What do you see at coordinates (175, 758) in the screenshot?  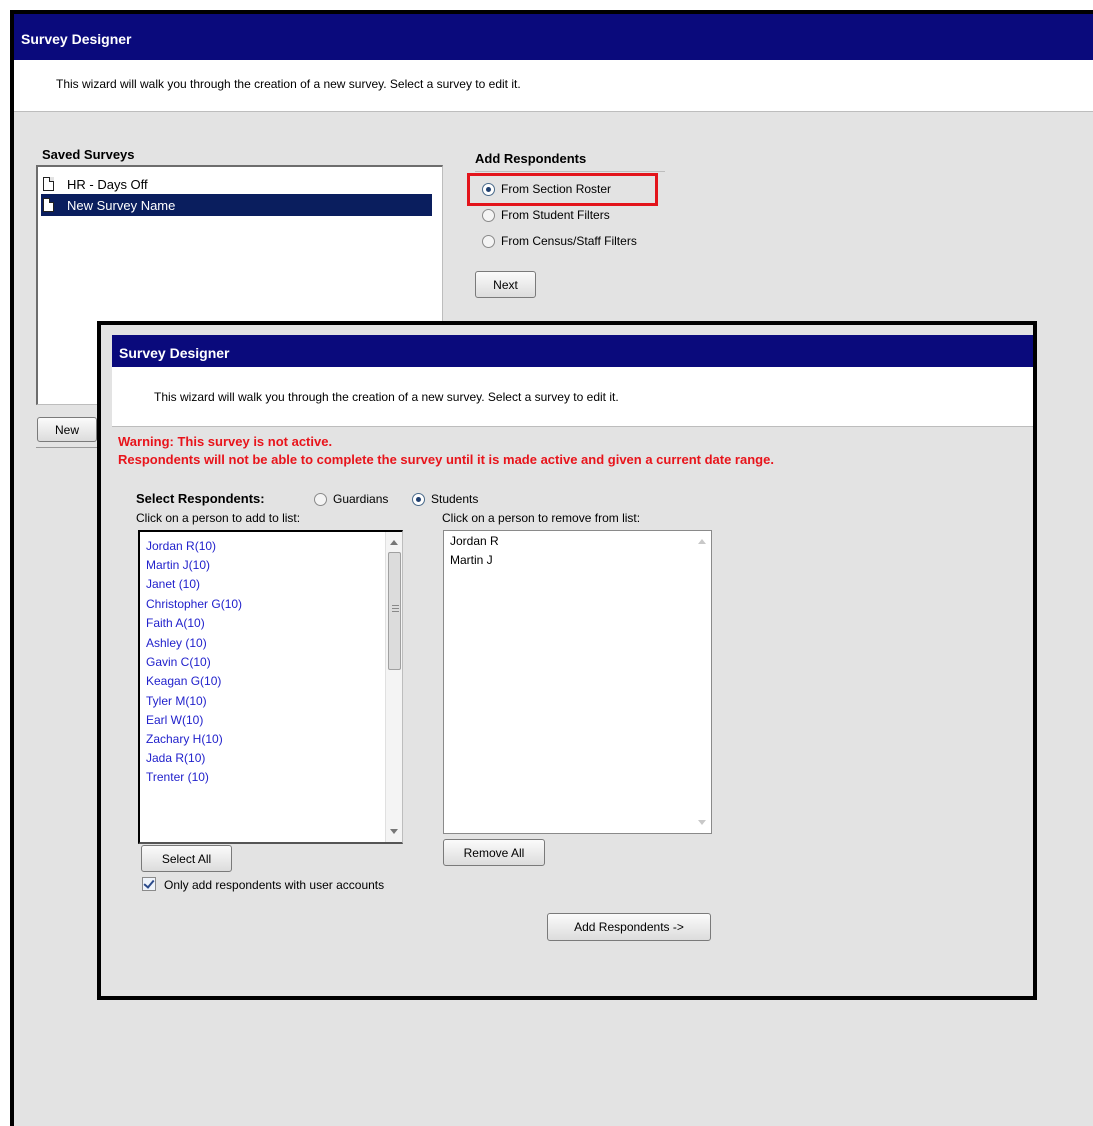 I see `list-item: Jada R(10)` at bounding box center [175, 758].